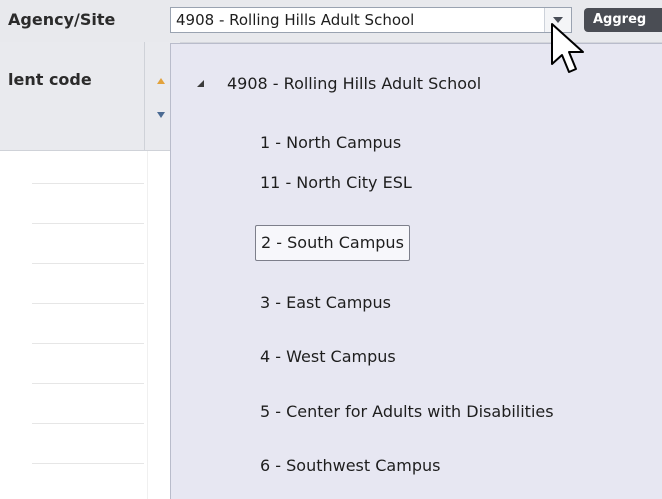  What do you see at coordinates (623, 20) in the screenshot?
I see `aggregate-button: Aggreg` at bounding box center [623, 20].